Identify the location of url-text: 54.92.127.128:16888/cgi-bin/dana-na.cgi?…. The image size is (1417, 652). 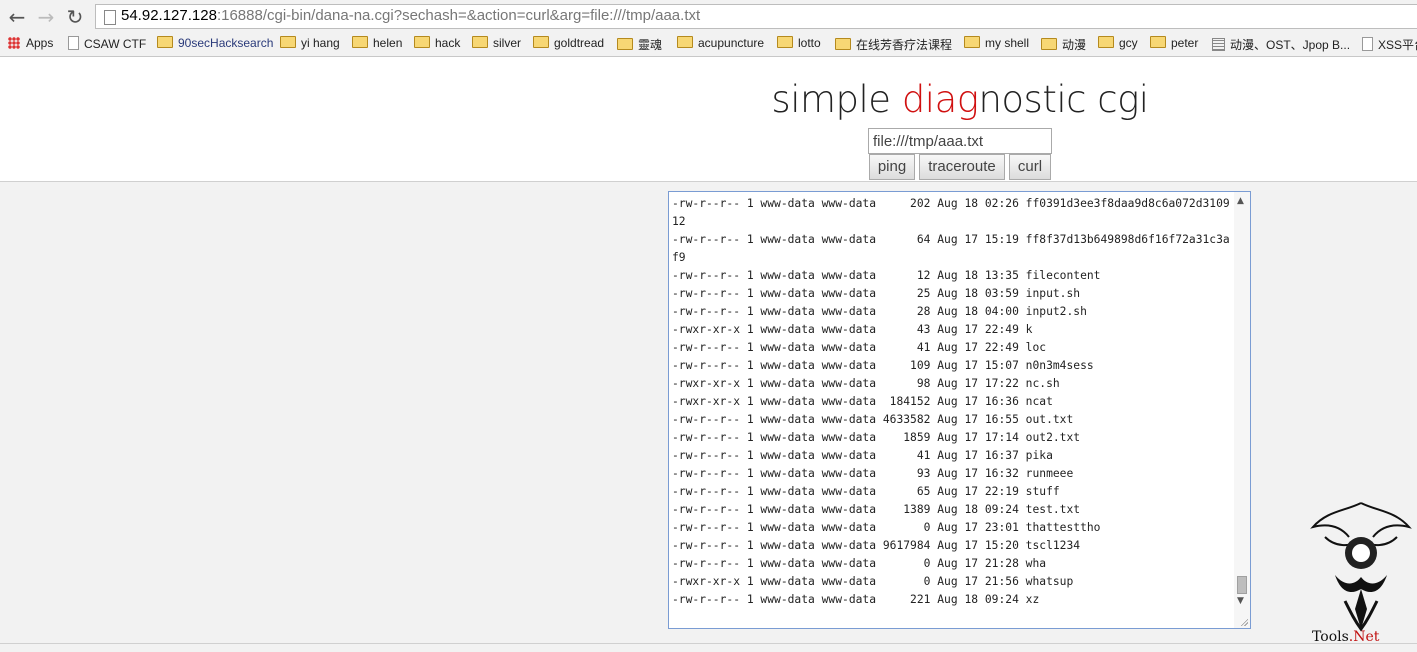
(411, 15).